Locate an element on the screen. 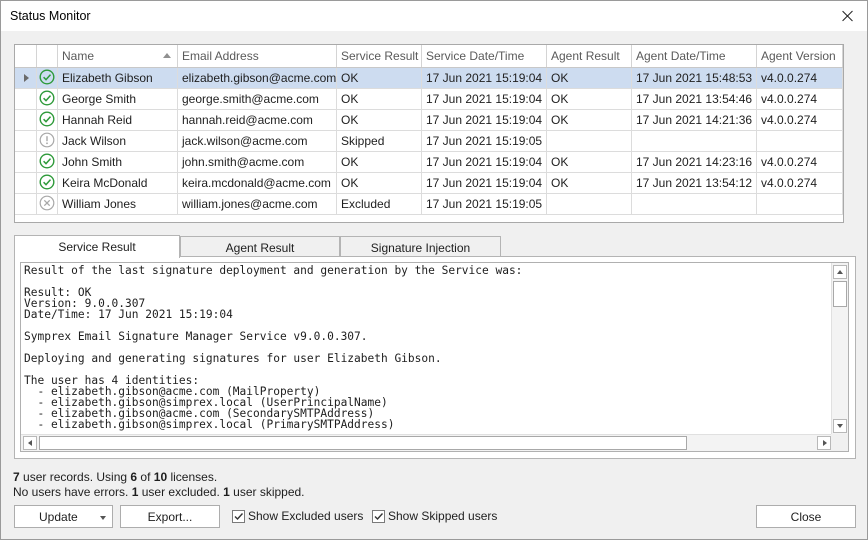 The height and width of the screenshot is (540, 868). tab-signature-injection: Signature Injection is located at coordinates (420, 246).